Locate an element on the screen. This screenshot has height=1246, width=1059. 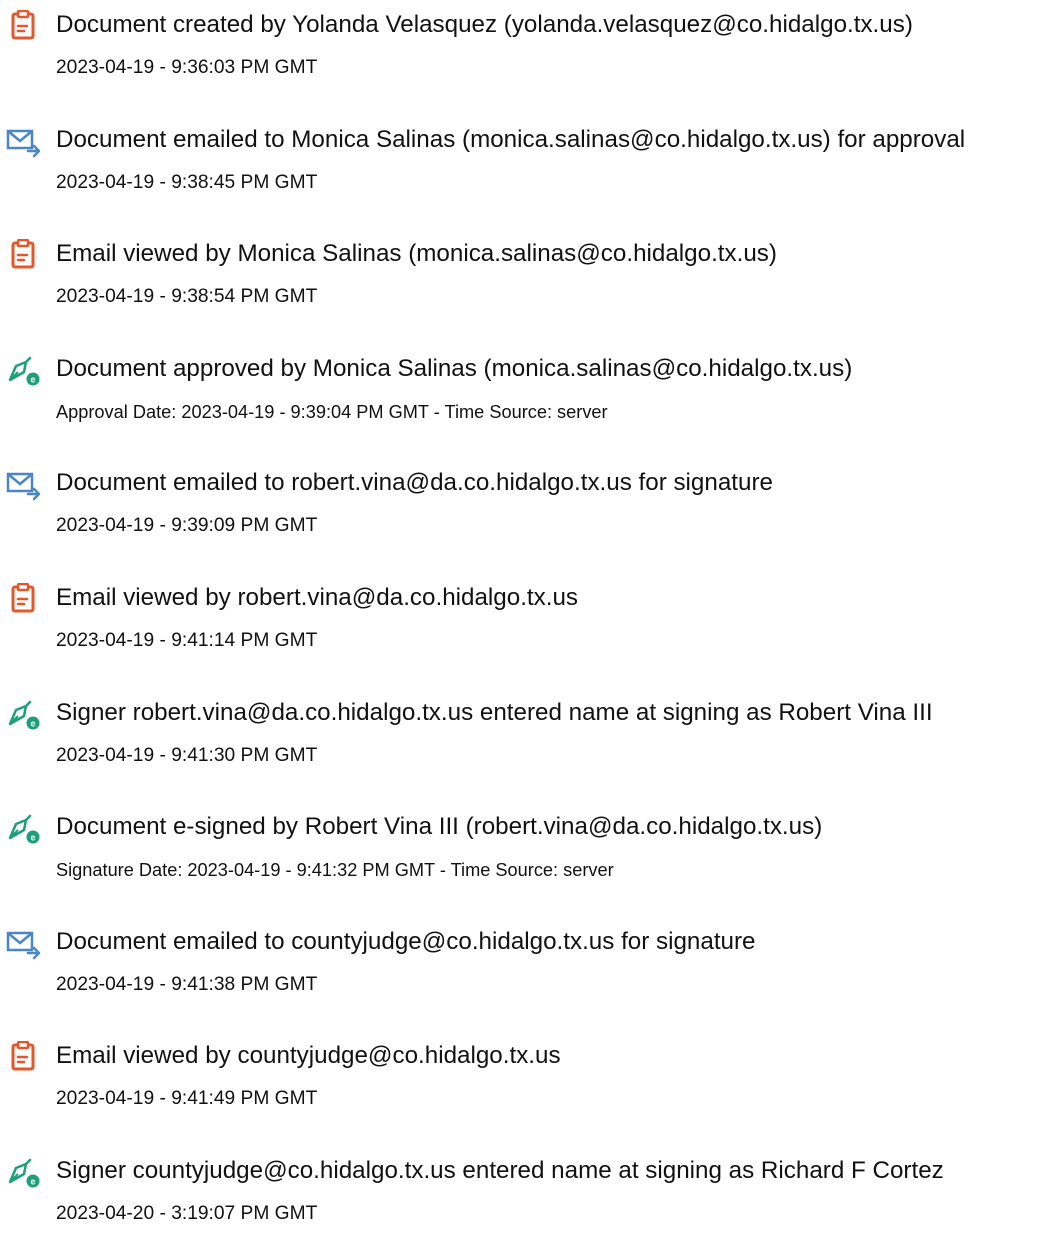
event-timestamp: 2023-04-20 - 3:19:07 PM GMT is located at coordinates (187, 1213).